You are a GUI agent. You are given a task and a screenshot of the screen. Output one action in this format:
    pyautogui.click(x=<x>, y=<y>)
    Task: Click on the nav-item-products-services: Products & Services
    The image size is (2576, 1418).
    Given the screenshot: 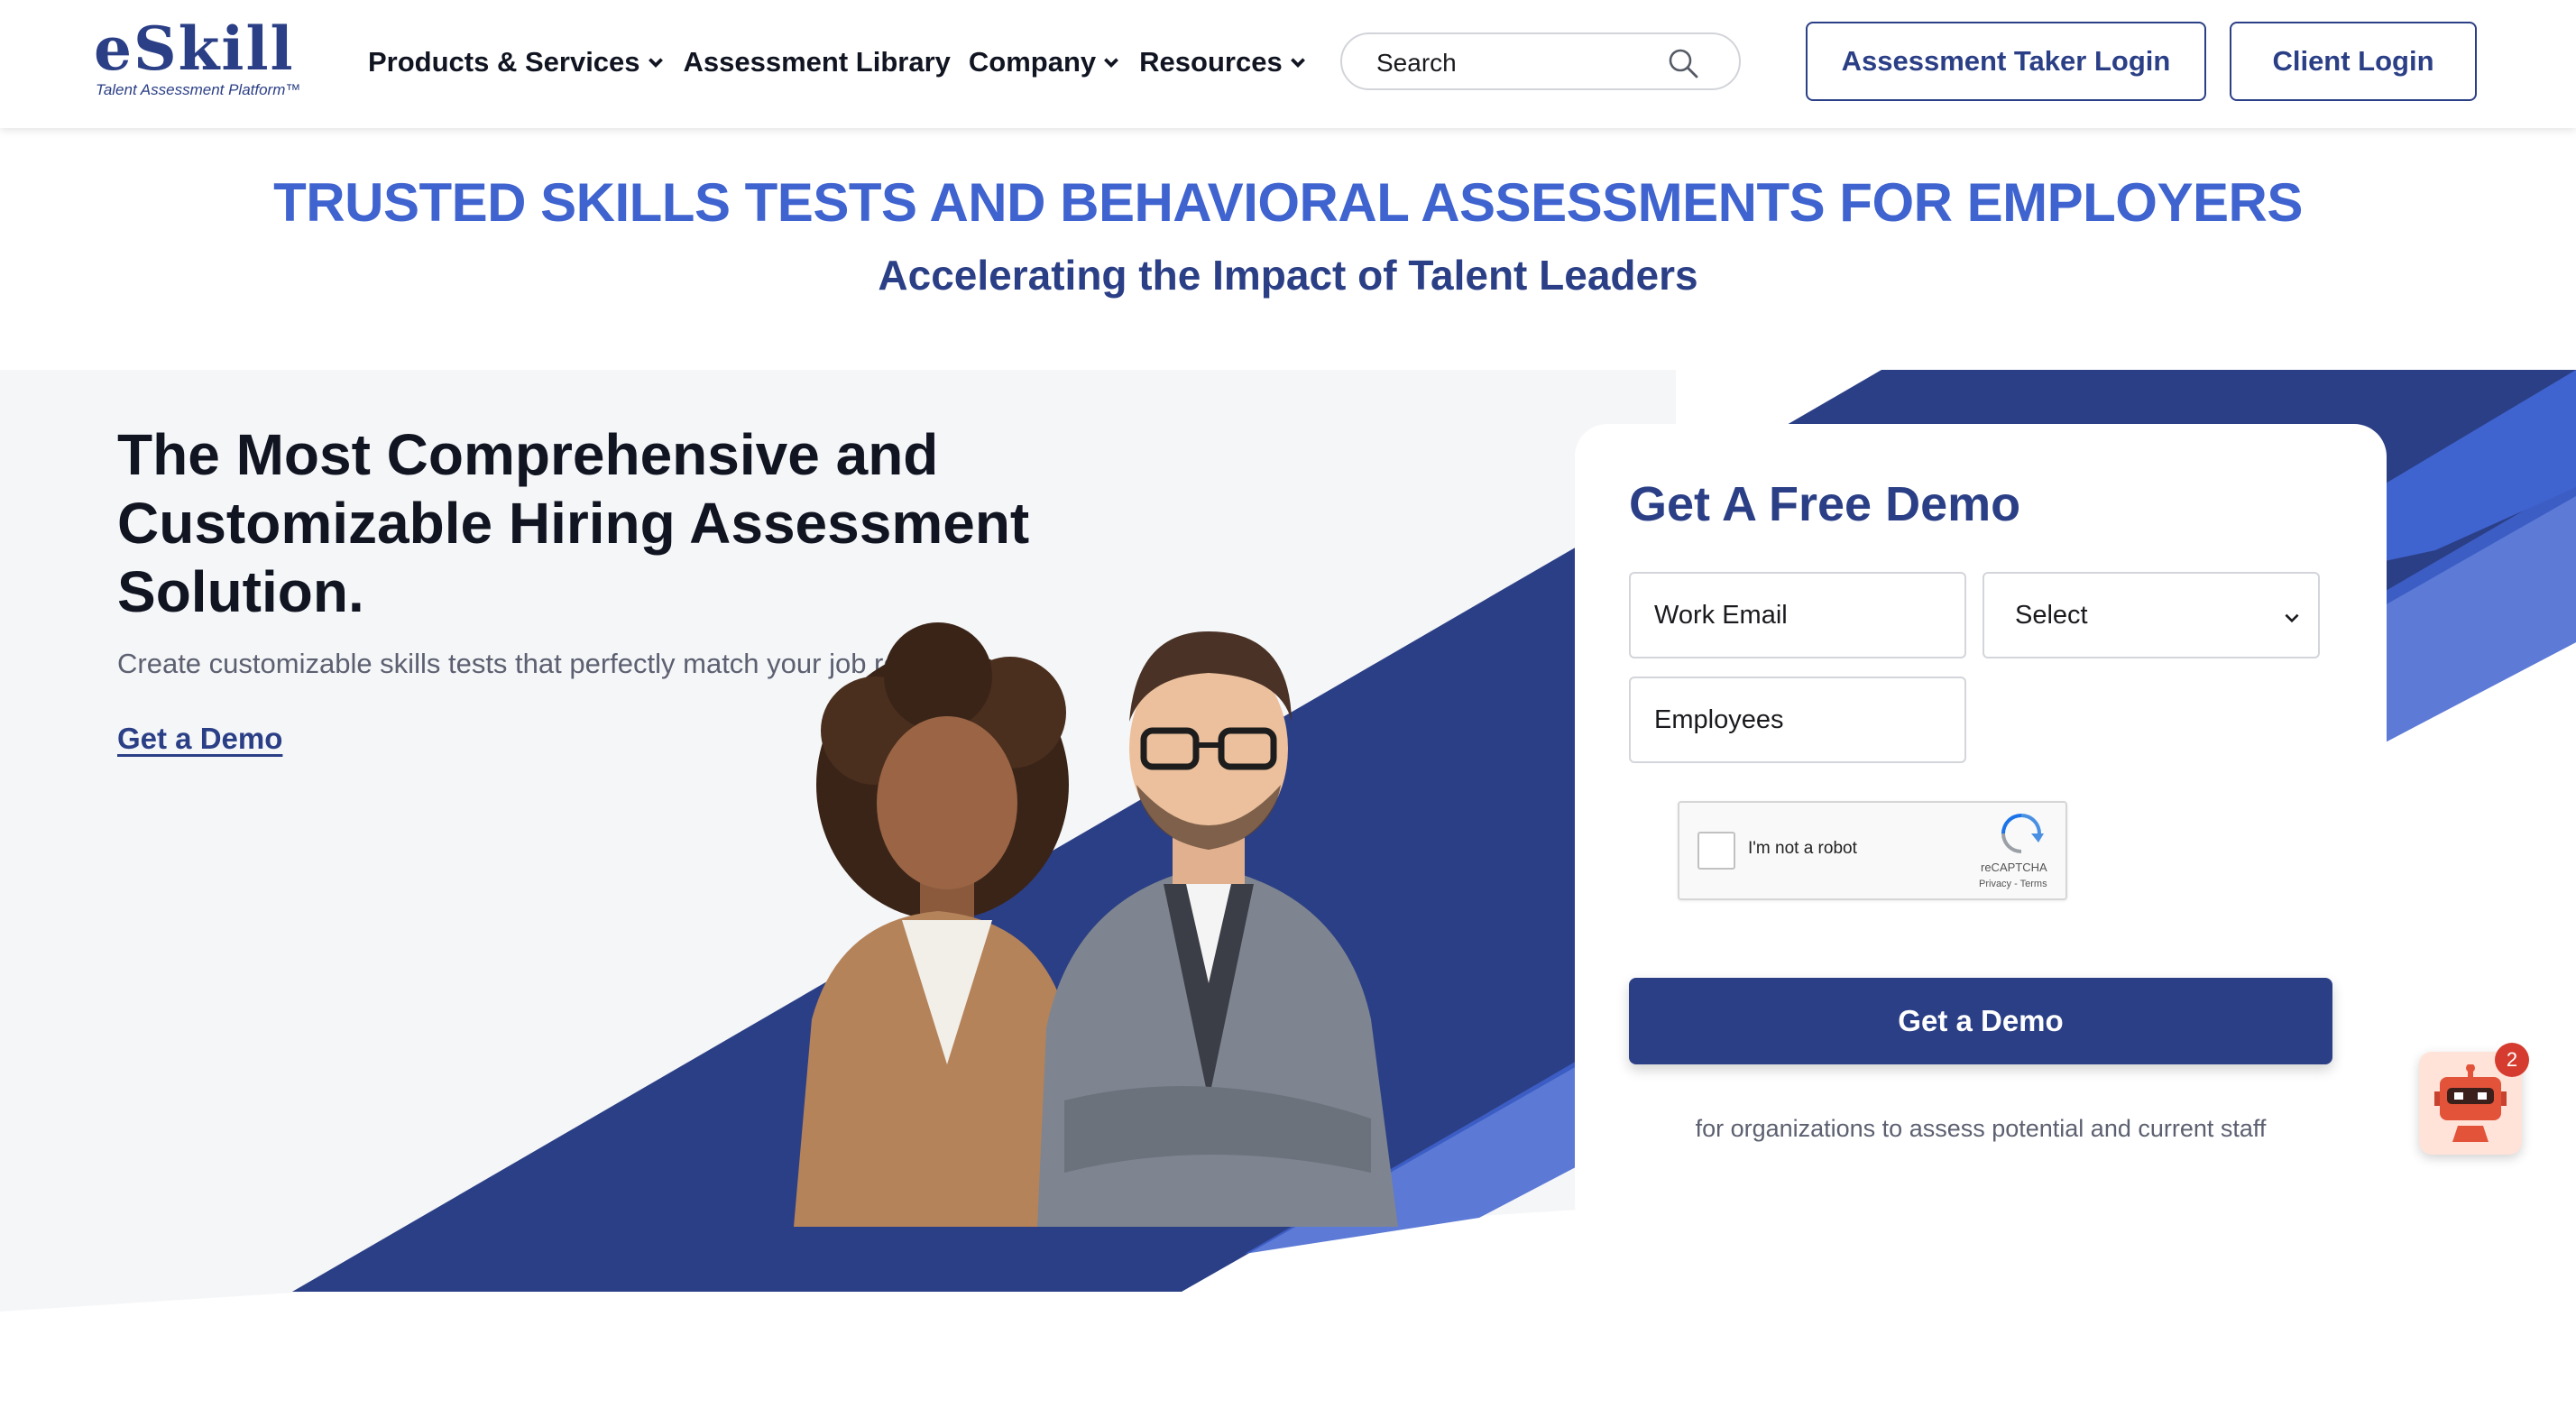 What is the action you would take?
    pyautogui.click(x=517, y=62)
    